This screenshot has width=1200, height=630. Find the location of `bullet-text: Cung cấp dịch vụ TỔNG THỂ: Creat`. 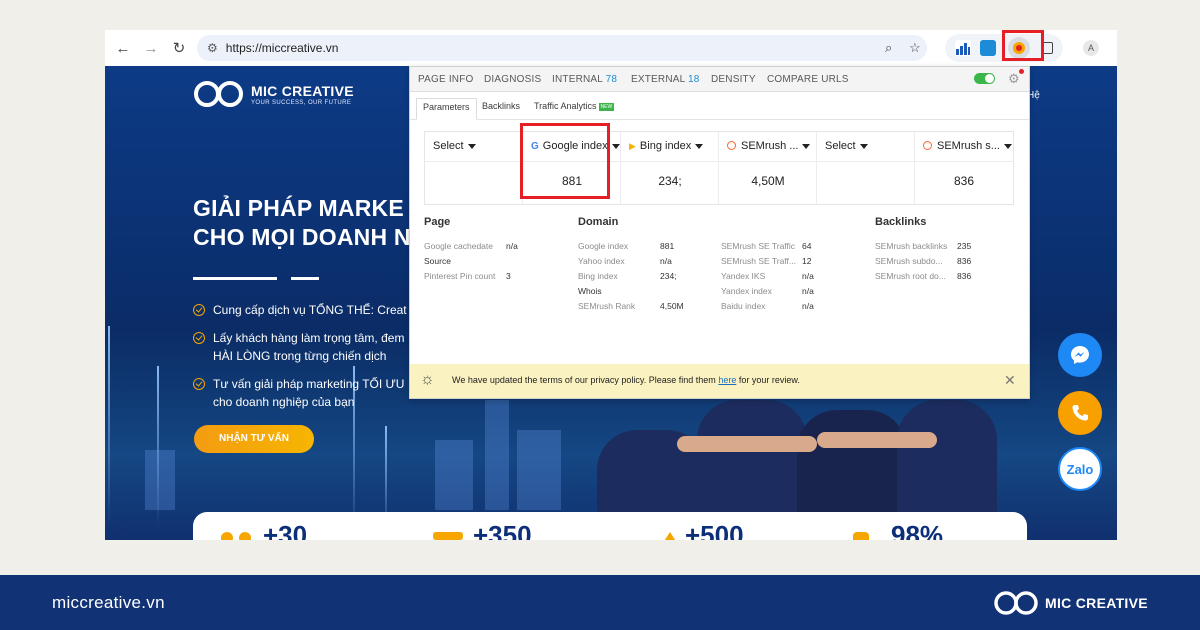

bullet-text: Cung cấp dịch vụ TỔNG THỂ: Creat is located at coordinates (310, 310).